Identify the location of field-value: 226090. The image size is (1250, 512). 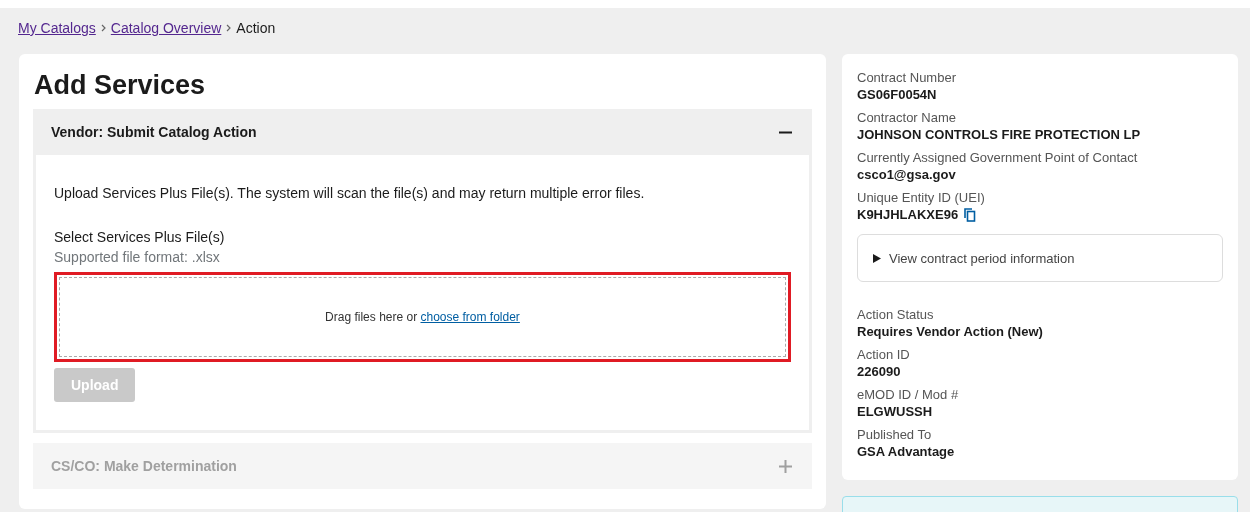
(879, 371).